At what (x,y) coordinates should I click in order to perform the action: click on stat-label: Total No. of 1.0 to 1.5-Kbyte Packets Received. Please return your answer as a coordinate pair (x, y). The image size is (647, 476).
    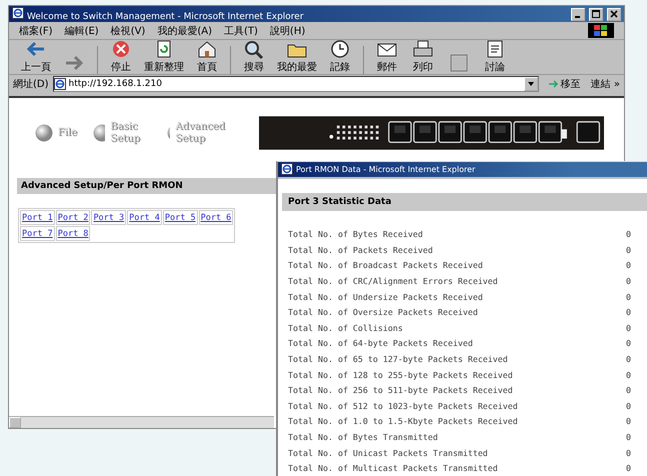
    Looking at the image, I should click on (403, 421).